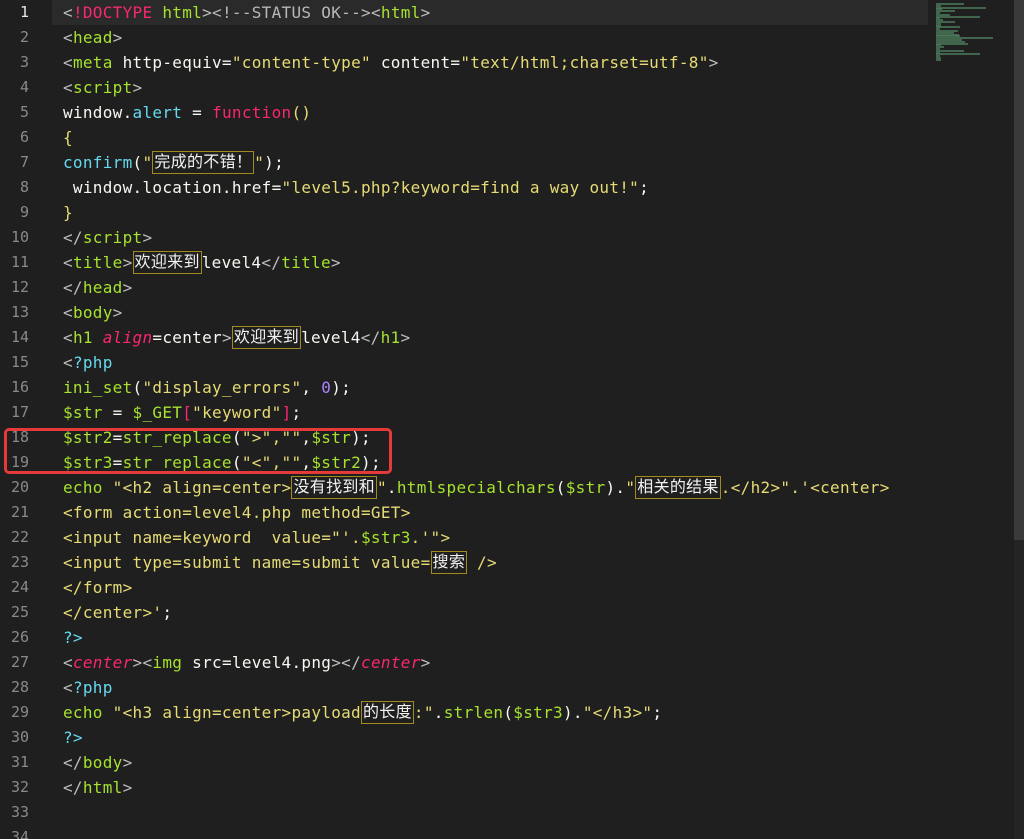  What do you see at coordinates (98, 387) in the screenshot?
I see `code-token: ini_set` at bounding box center [98, 387].